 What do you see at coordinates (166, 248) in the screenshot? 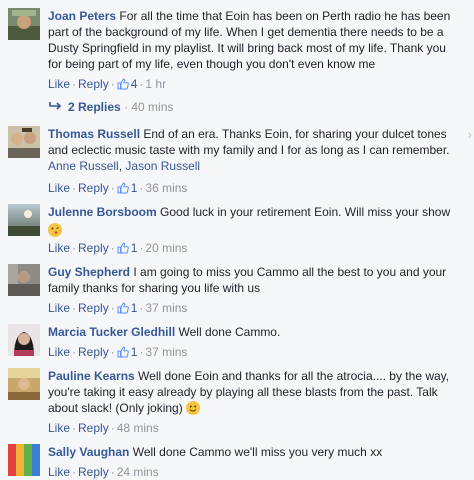
I see `comment-time: 20 mins` at bounding box center [166, 248].